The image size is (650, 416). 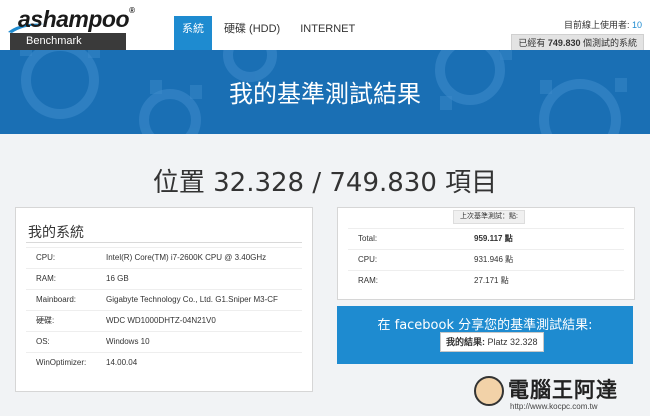 What do you see at coordinates (636, 25) in the screenshot?
I see `online-users-count: 10` at bounding box center [636, 25].